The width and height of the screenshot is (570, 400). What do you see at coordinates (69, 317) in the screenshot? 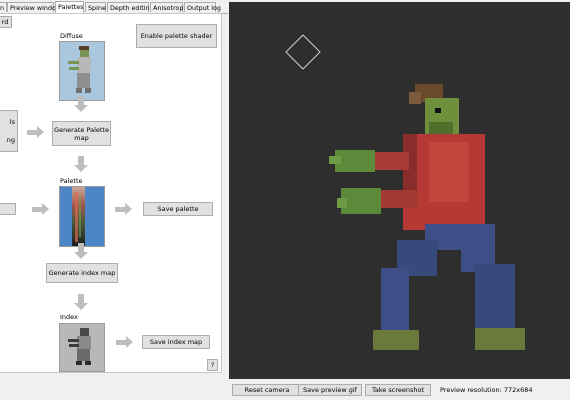
I see `index-label: Index` at bounding box center [69, 317].